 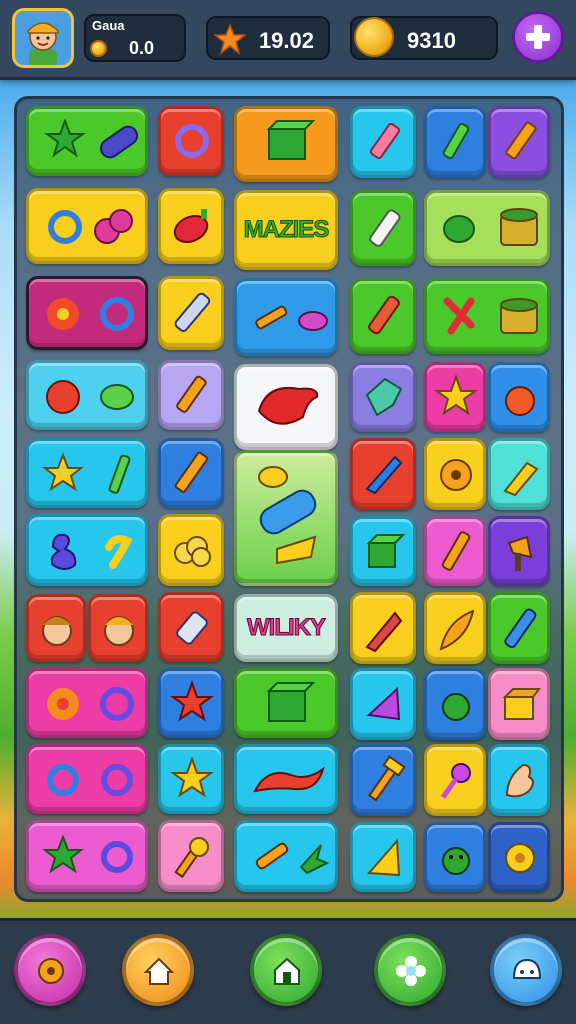 What do you see at coordinates (519, 628) in the screenshot?
I see `tile-blue-crayon` at bounding box center [519, 628].